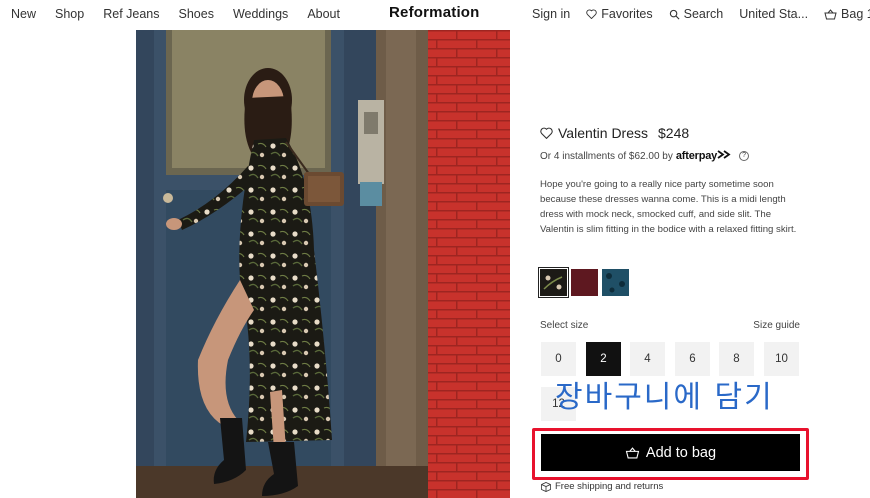 Image resolution: width=870 pixels, height=498 pixels. I want to click on product-title-row: Valentin Dress $248, so click(614, 133).